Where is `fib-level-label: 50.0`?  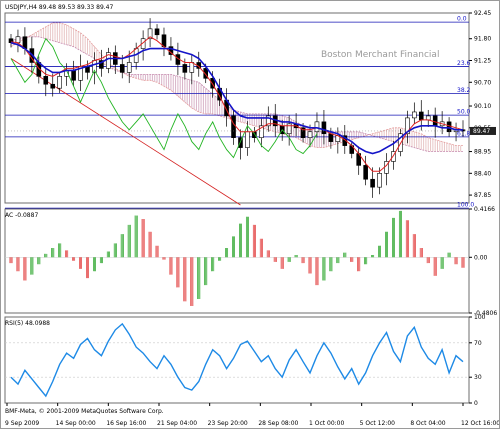 fib-level-label: 50.0 is located at coordinates (464, 112).